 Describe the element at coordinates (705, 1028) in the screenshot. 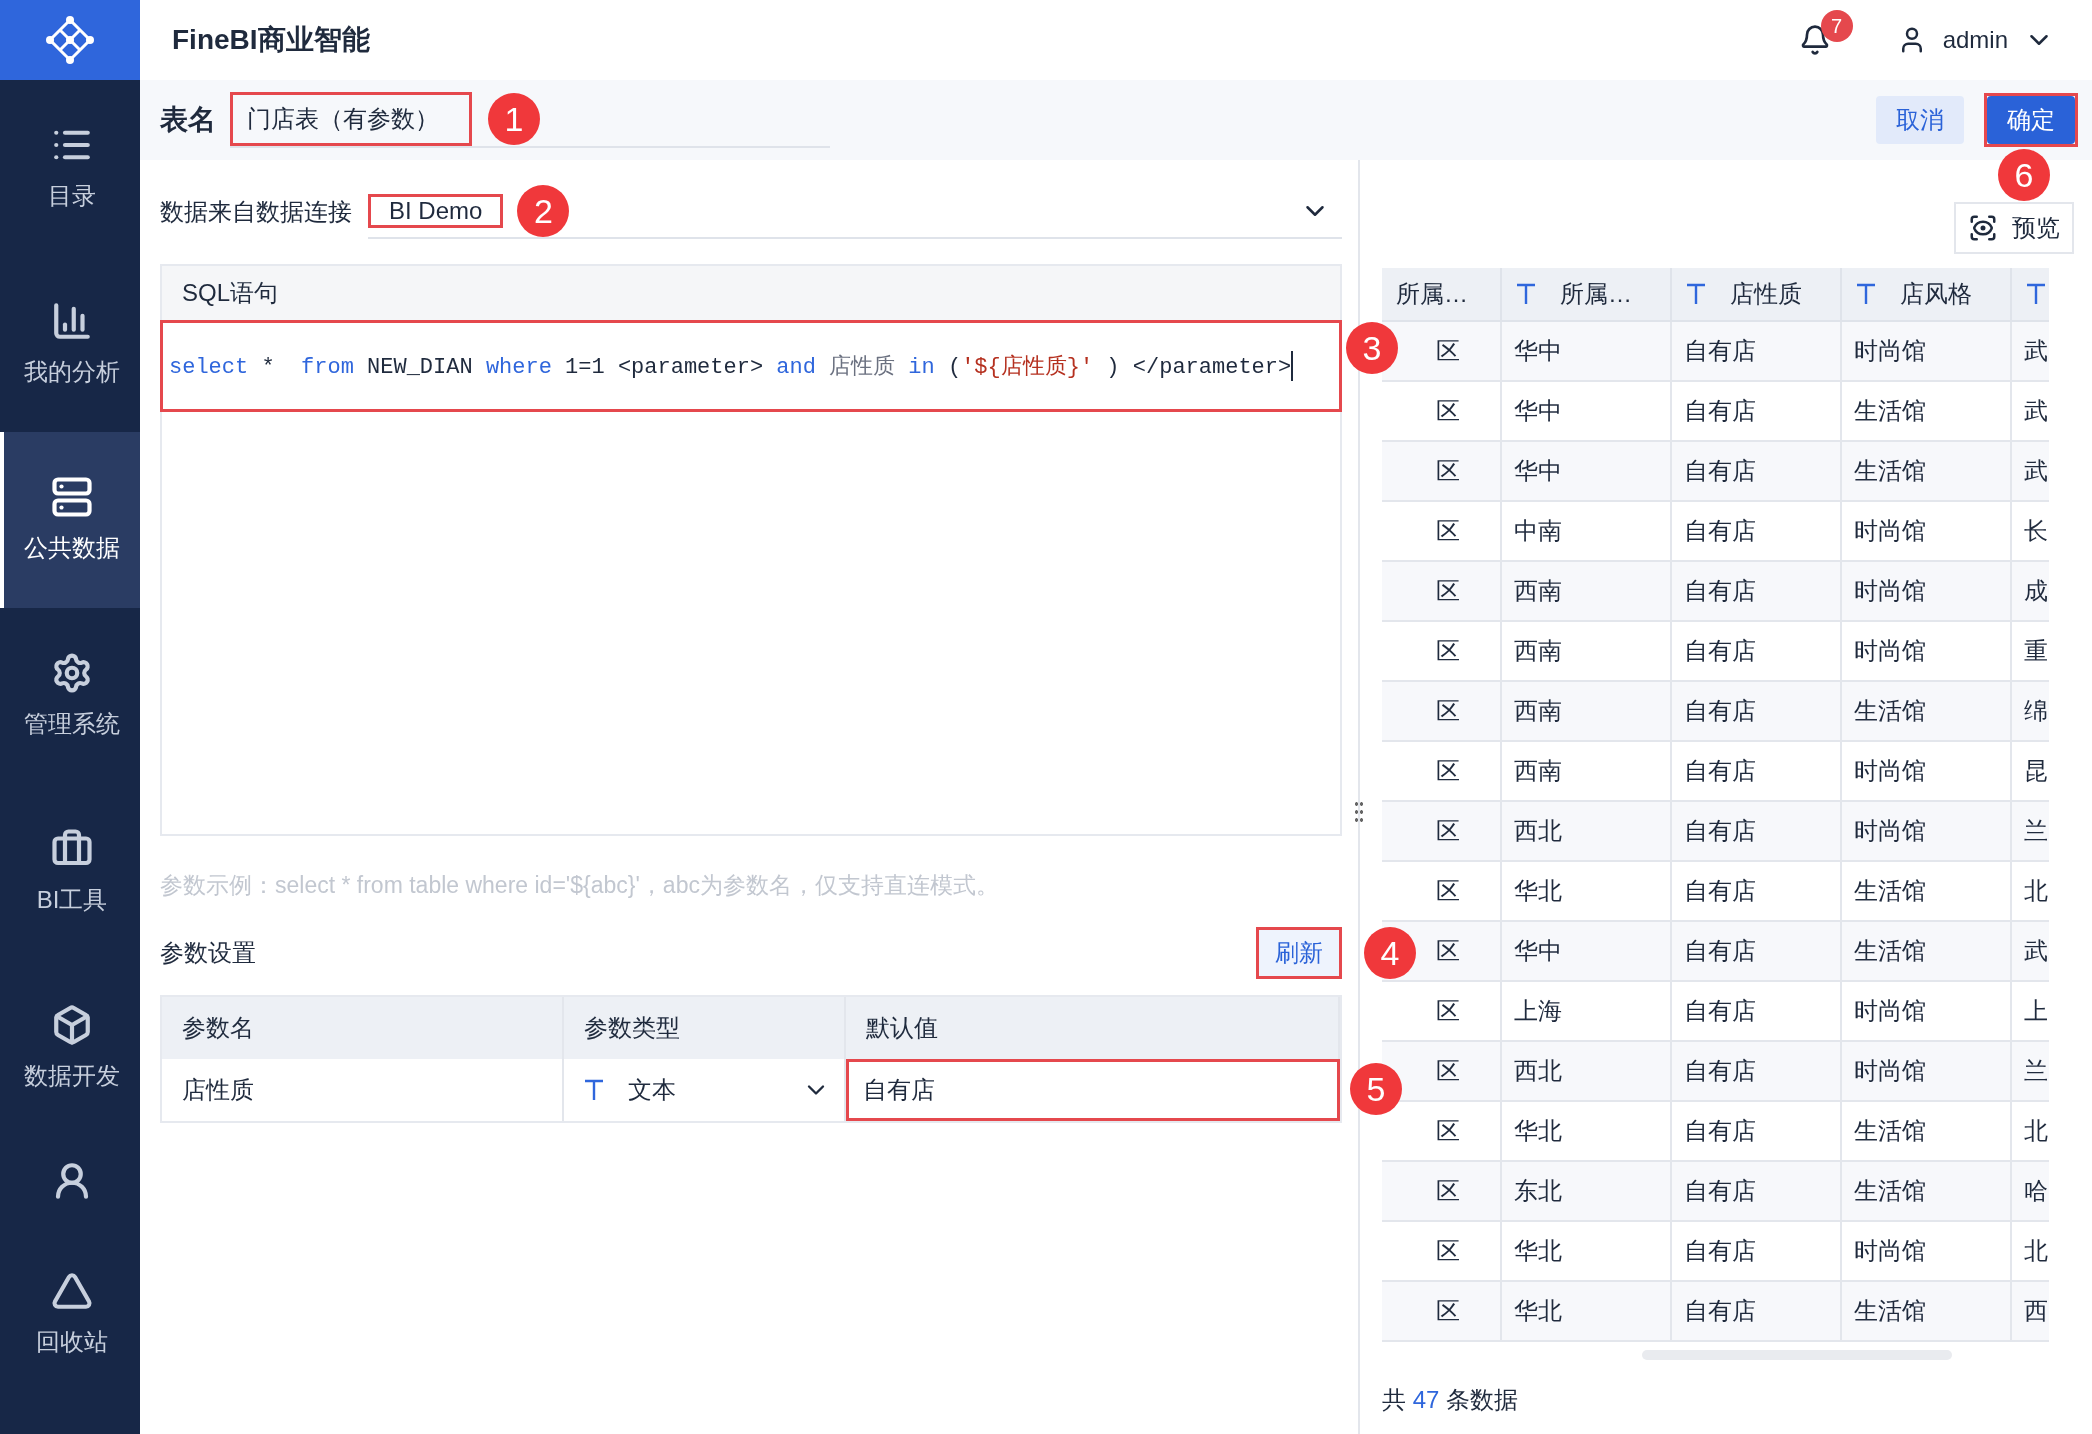

I see `column-header: 参数类型` at that location.